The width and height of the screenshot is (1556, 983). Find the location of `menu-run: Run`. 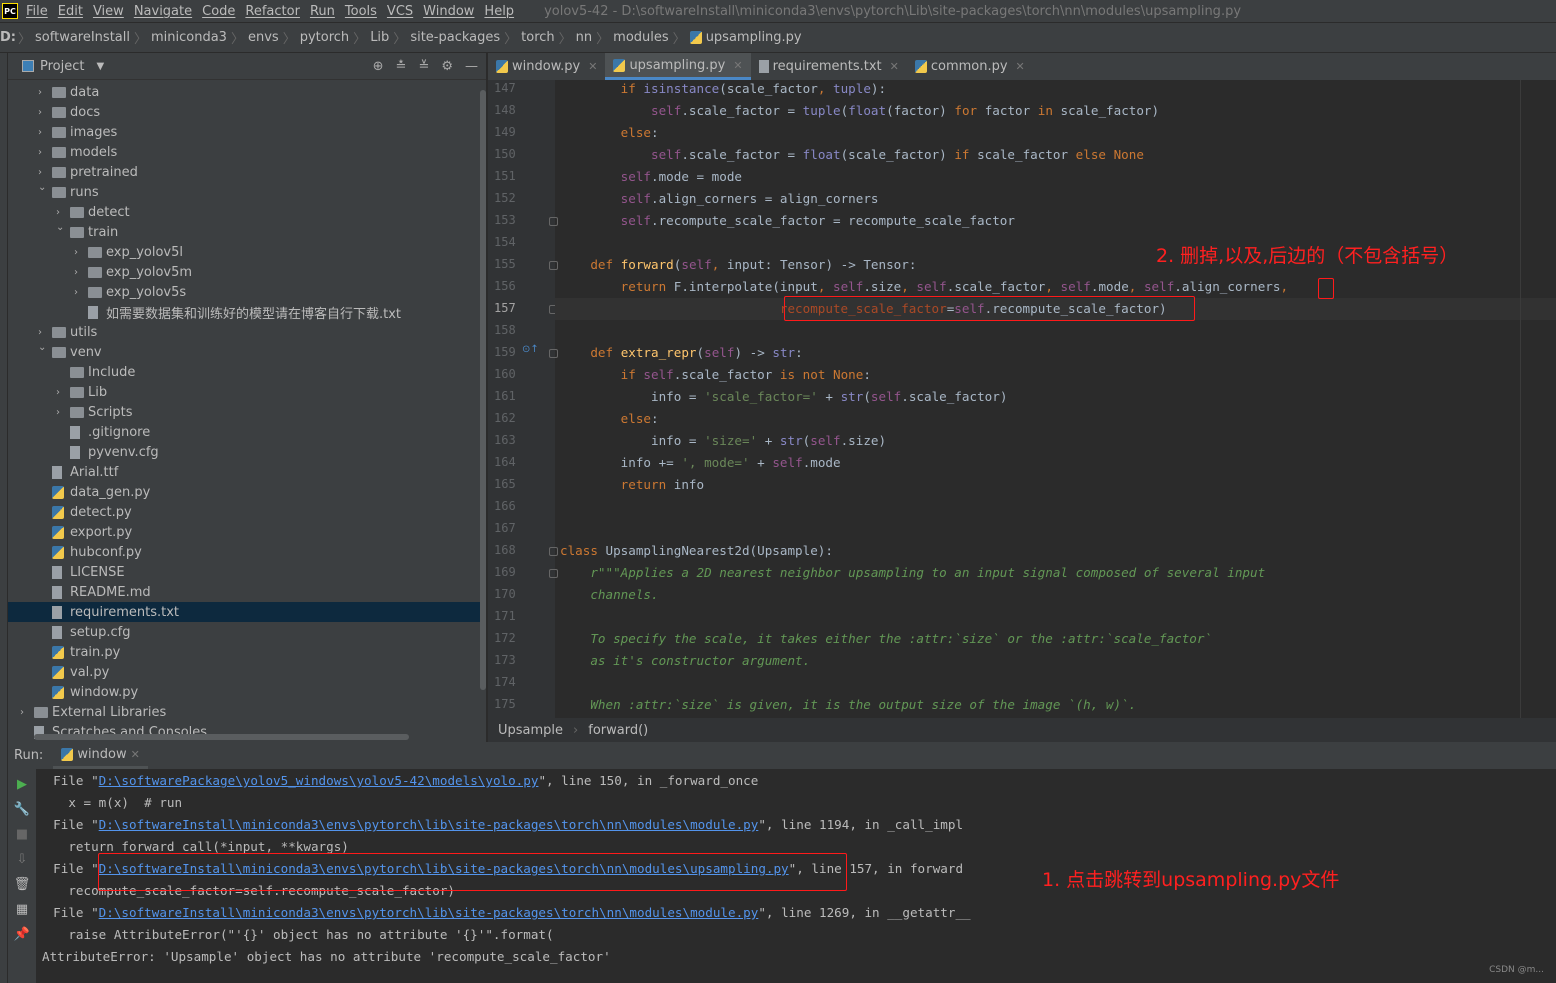

menu-run: Run is located at coordinates (322, 11).